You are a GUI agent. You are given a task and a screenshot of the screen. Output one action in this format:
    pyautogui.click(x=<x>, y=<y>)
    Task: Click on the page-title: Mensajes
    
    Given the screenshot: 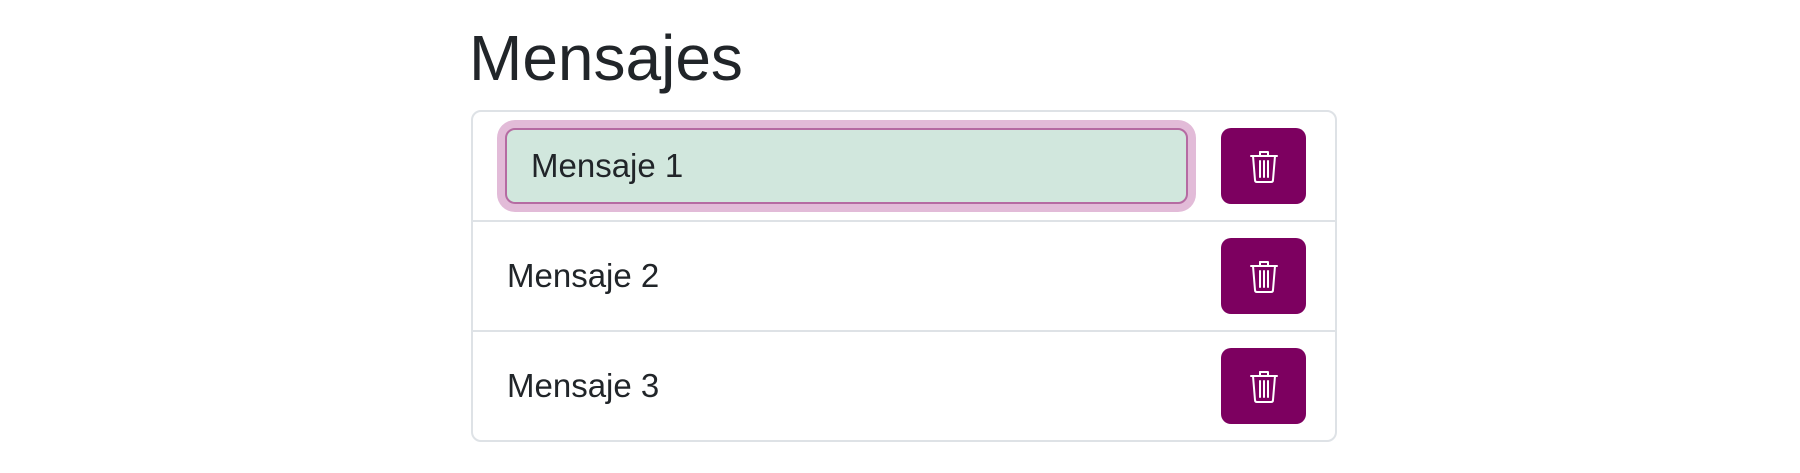 What is the action you would take?
    pyautogui.click(x=606, y=58)
    